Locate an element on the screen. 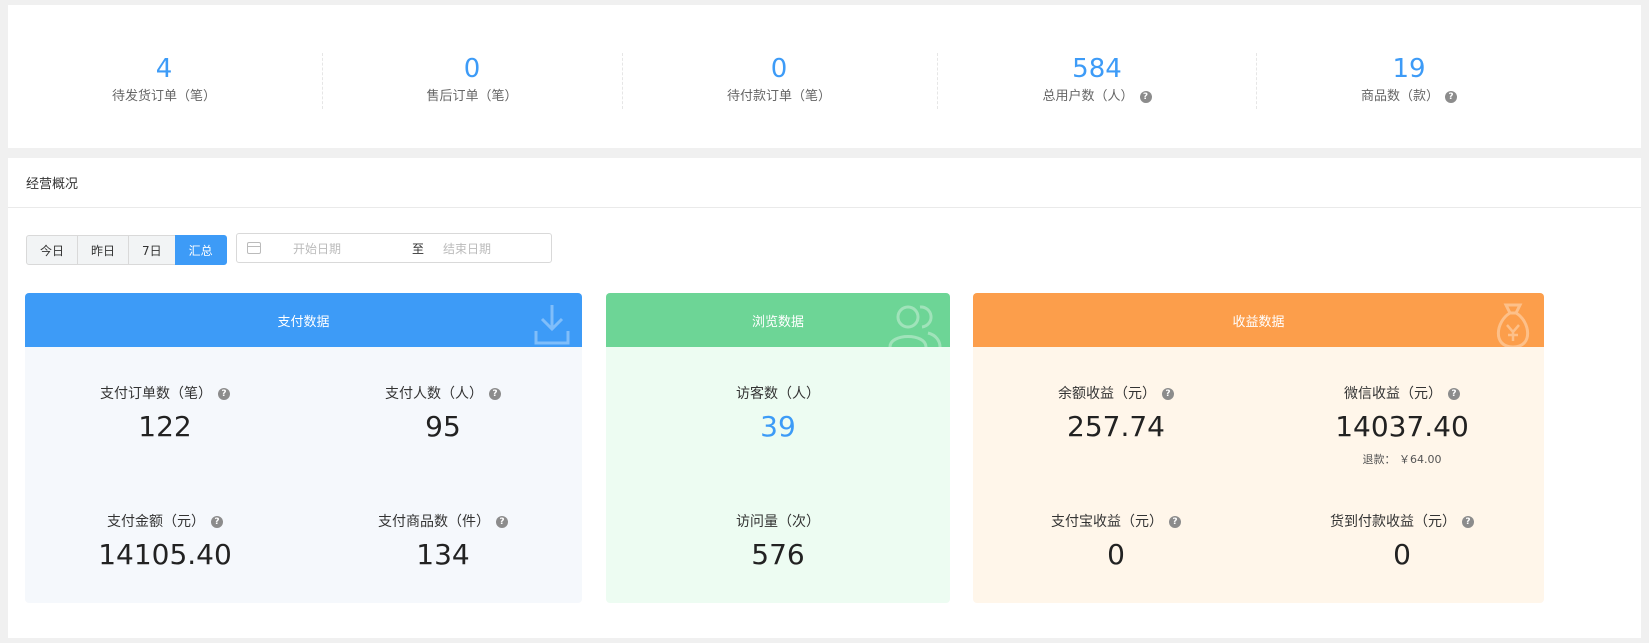  metric-label: 访问量（次） is located at coordinates (778, 522).